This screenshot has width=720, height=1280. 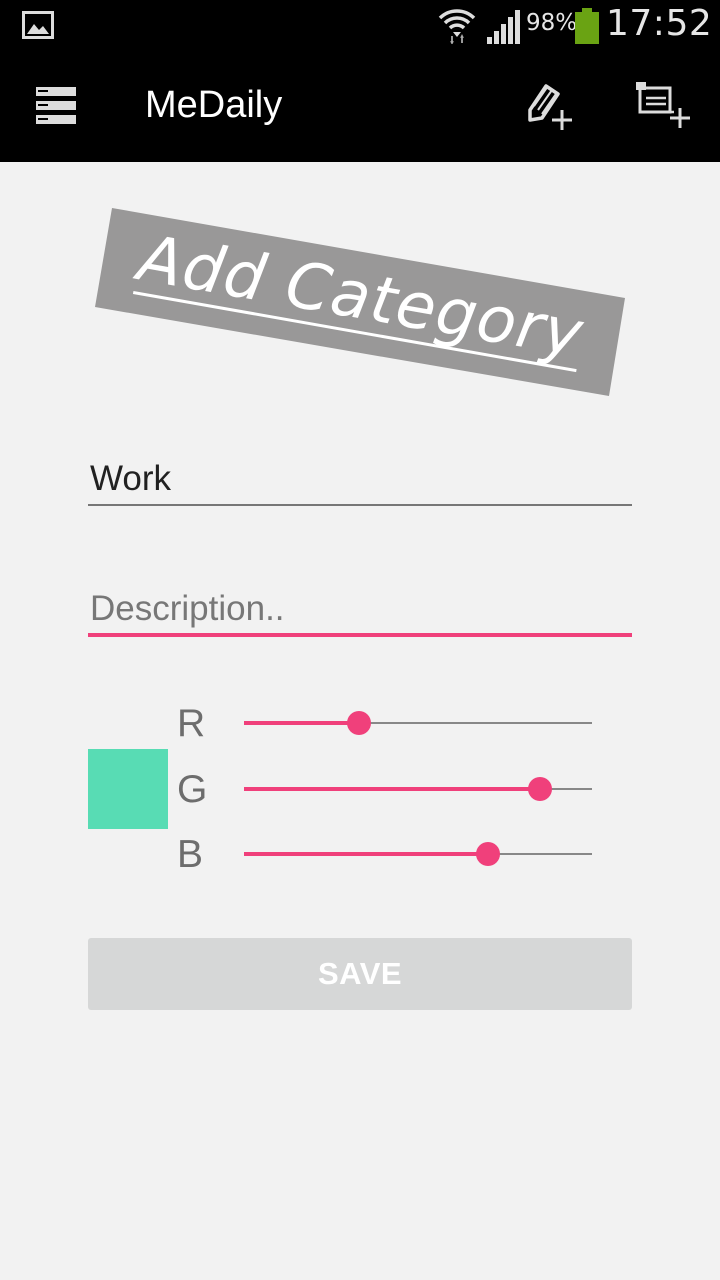 I want to click on app-title: MeDaily, so click(x=214, y=105).